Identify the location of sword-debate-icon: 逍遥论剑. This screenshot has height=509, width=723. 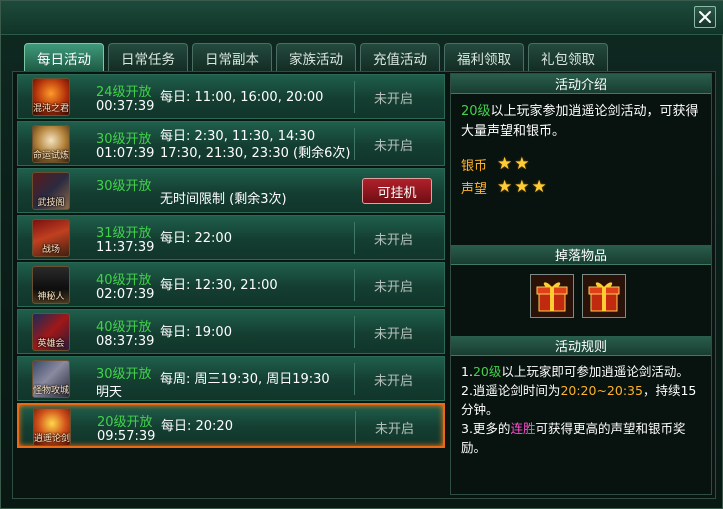
(52, 427).